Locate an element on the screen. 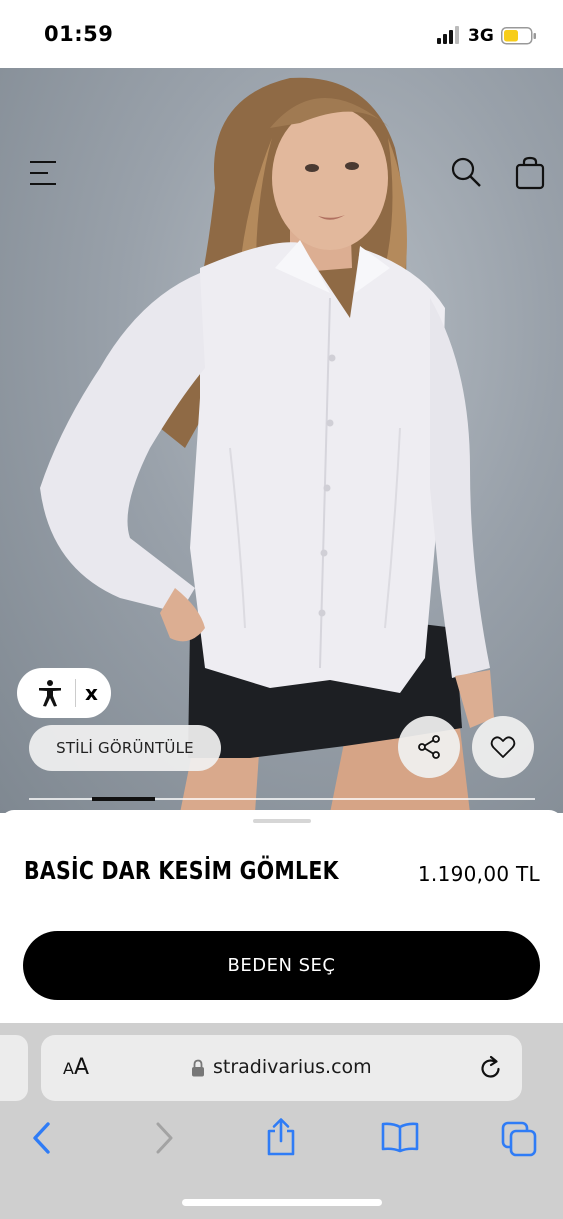 The height and width of the screenshot is (1219, 563). network-type: 3G is located at coordinates (481, 36).